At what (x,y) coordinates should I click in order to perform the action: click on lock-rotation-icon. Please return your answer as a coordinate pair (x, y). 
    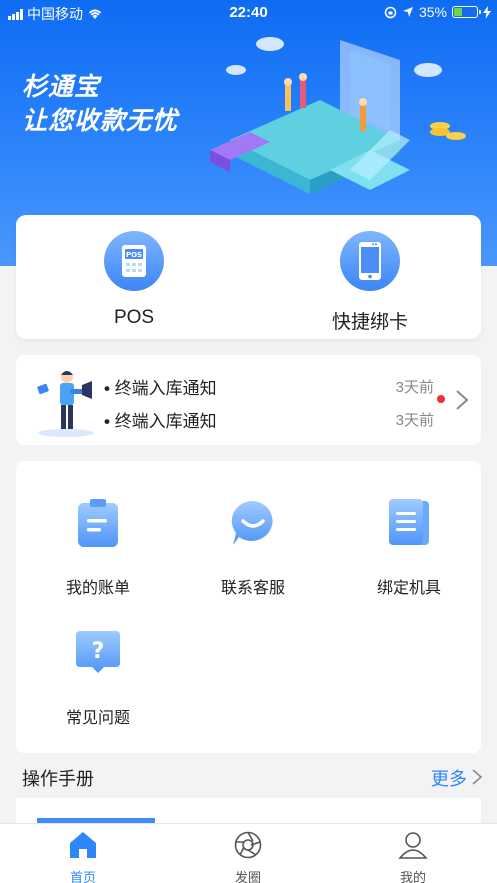
    Looking at the image, I should click on (390, 12).